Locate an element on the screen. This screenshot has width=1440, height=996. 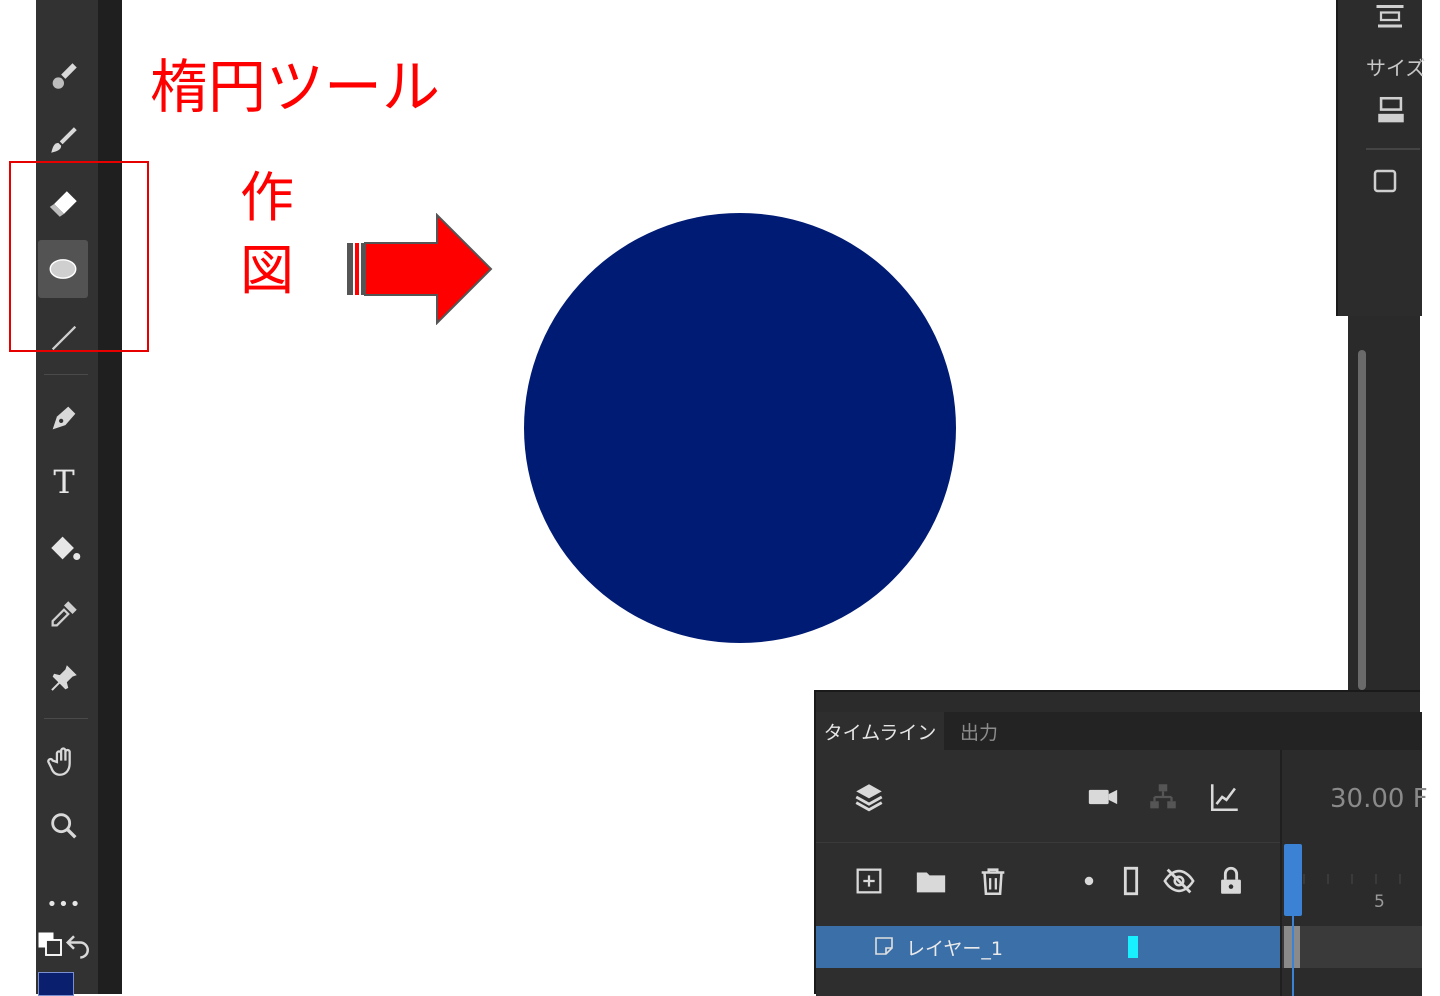
drawn-circle-shape is located at coordinates (740, 428).